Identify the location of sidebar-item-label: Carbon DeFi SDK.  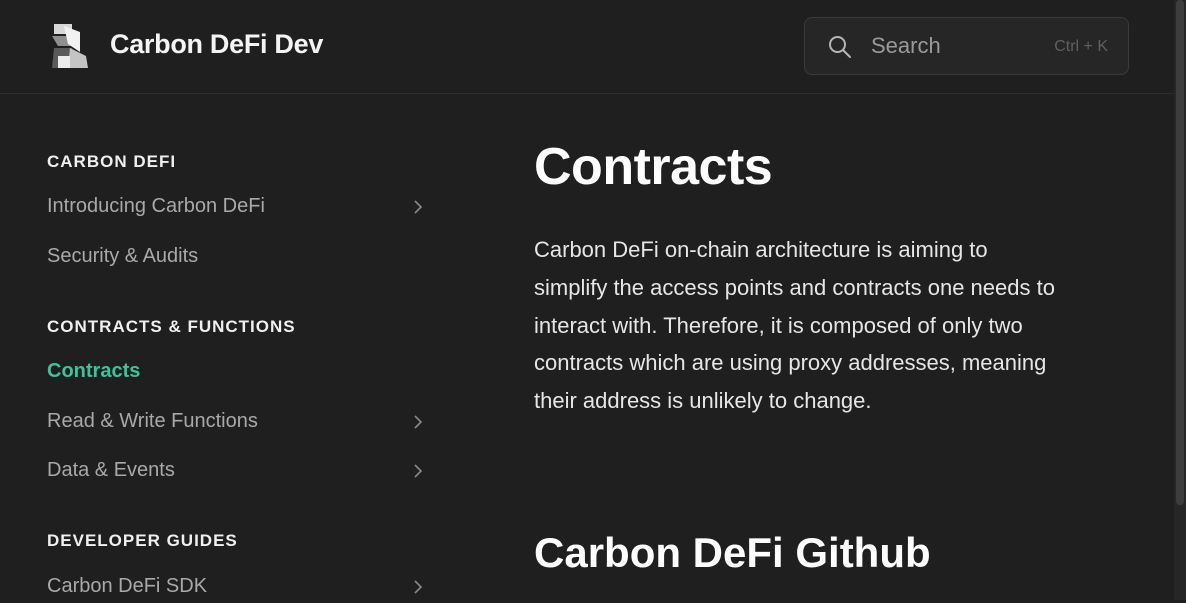
(127, 586).